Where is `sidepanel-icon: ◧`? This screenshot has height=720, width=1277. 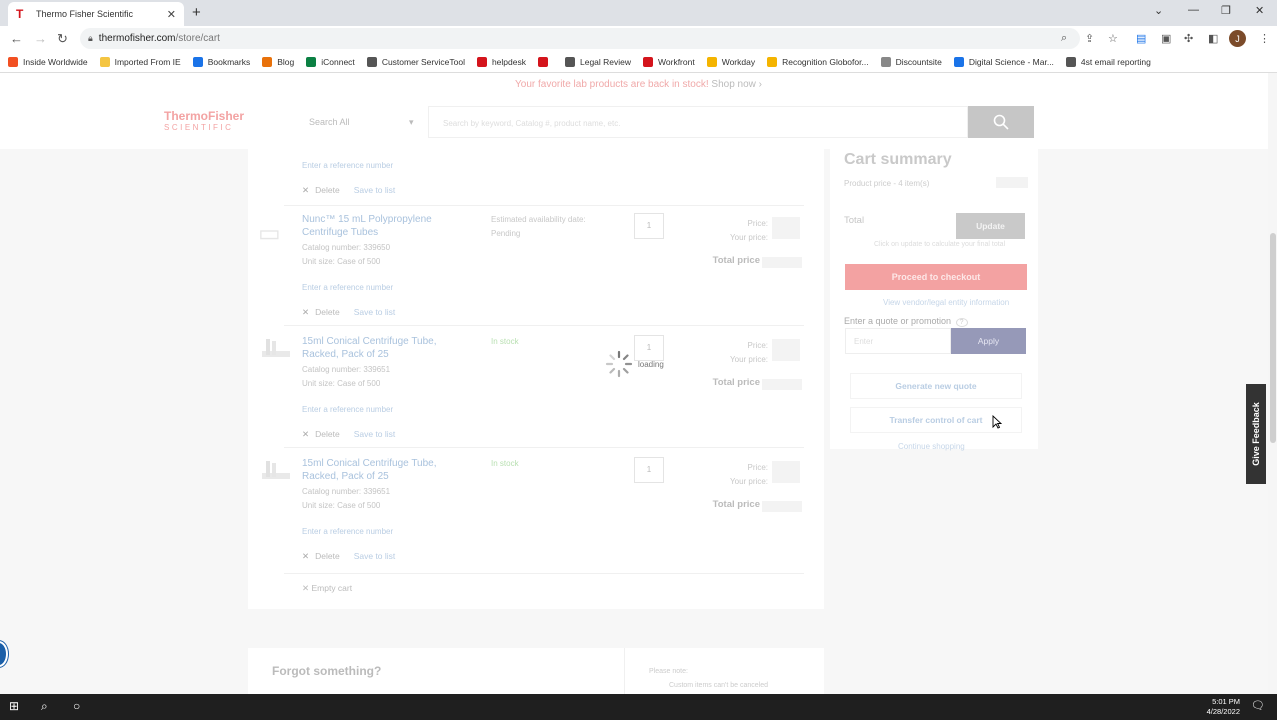
sidepanel-icon: ◧ is located at coordinates (1213, 38).